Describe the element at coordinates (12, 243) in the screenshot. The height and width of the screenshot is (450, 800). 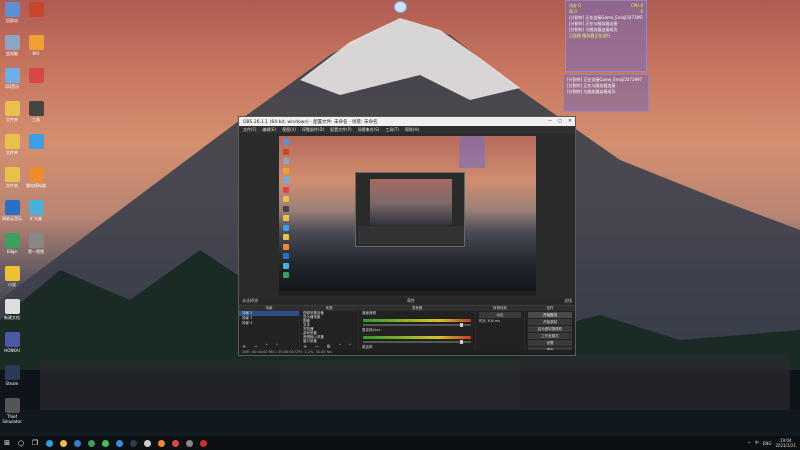
I see `desktop-icon: Edge` at that location.